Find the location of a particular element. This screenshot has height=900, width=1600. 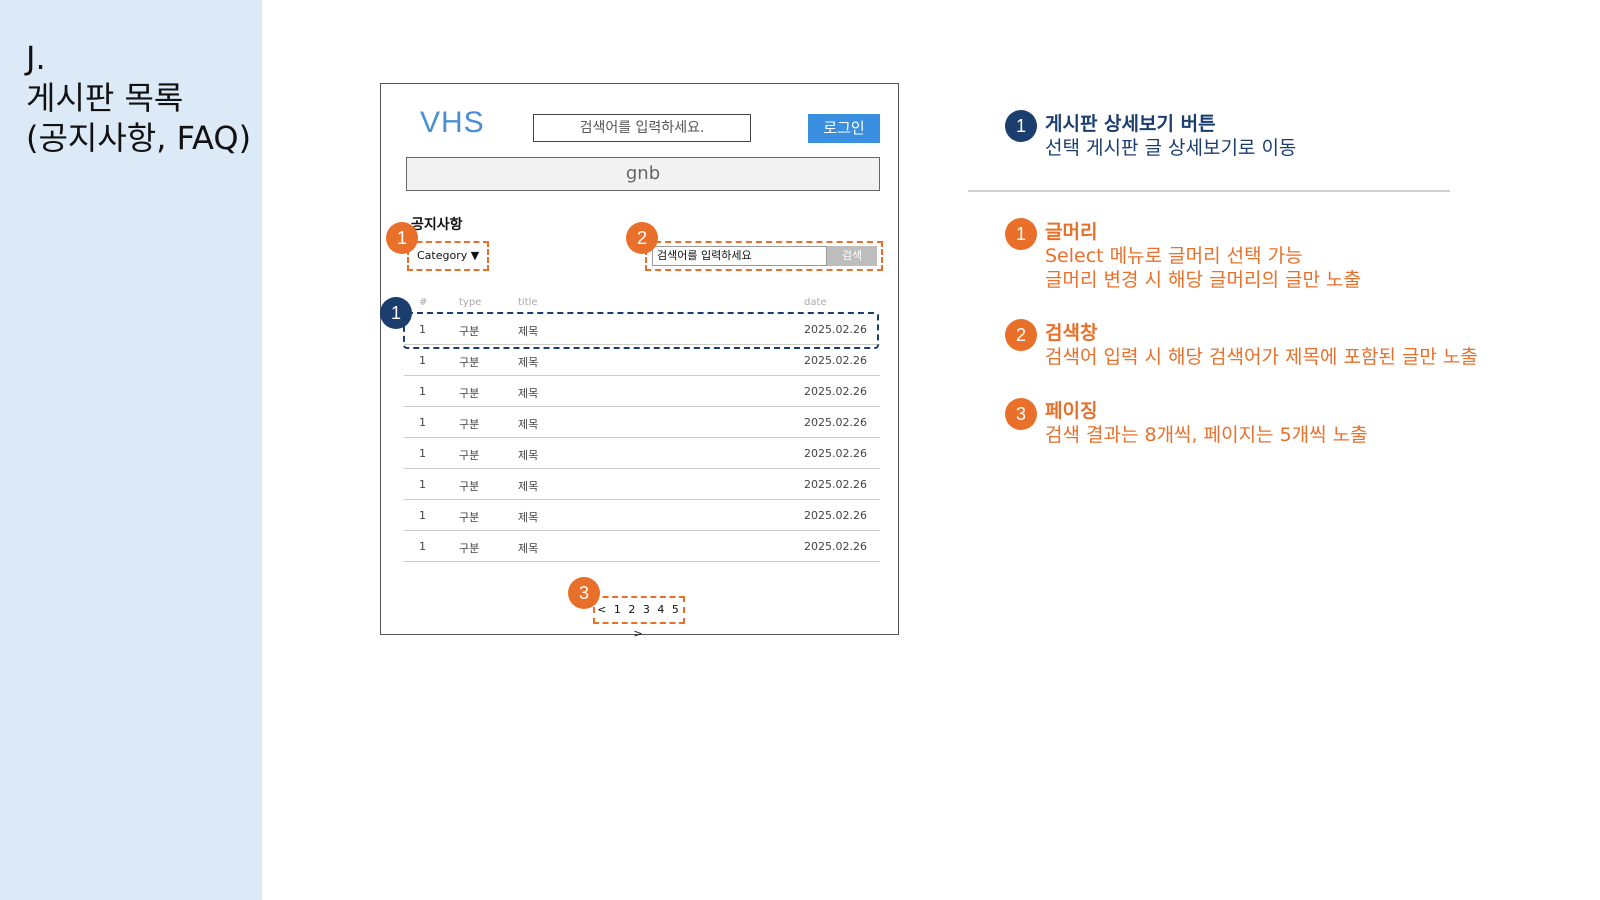

annotation-detail: 게시판 상세보기 버튼 선택 게시판 글 상세보기로 이동 is located at coordinates (1170, 136).